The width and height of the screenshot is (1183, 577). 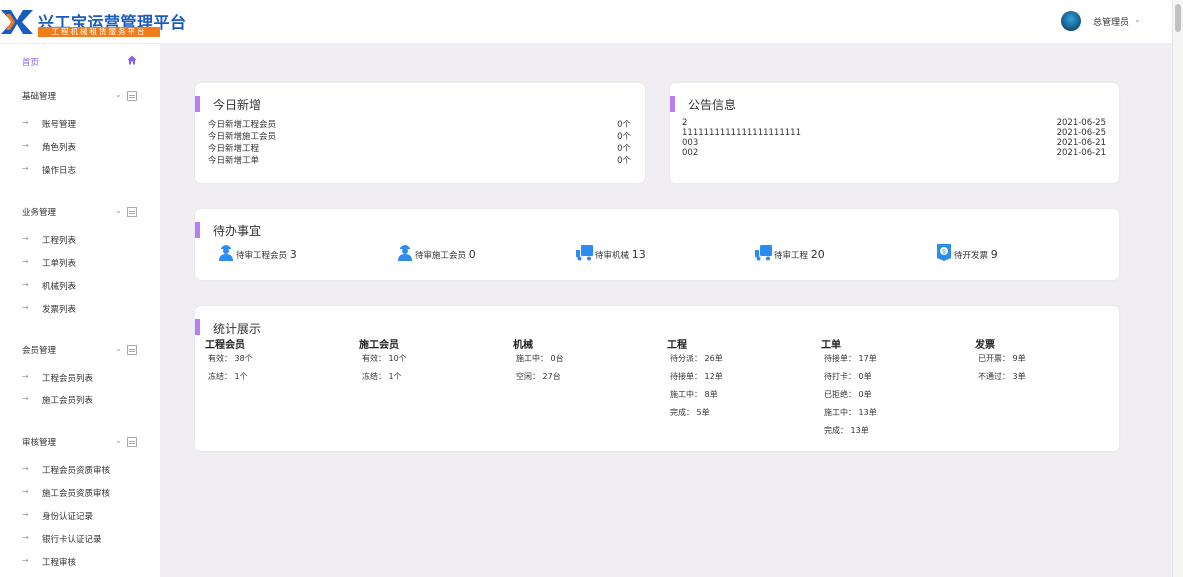 I want to click on sidebar-group-business: 业务管理, so click(x=39, y=212).